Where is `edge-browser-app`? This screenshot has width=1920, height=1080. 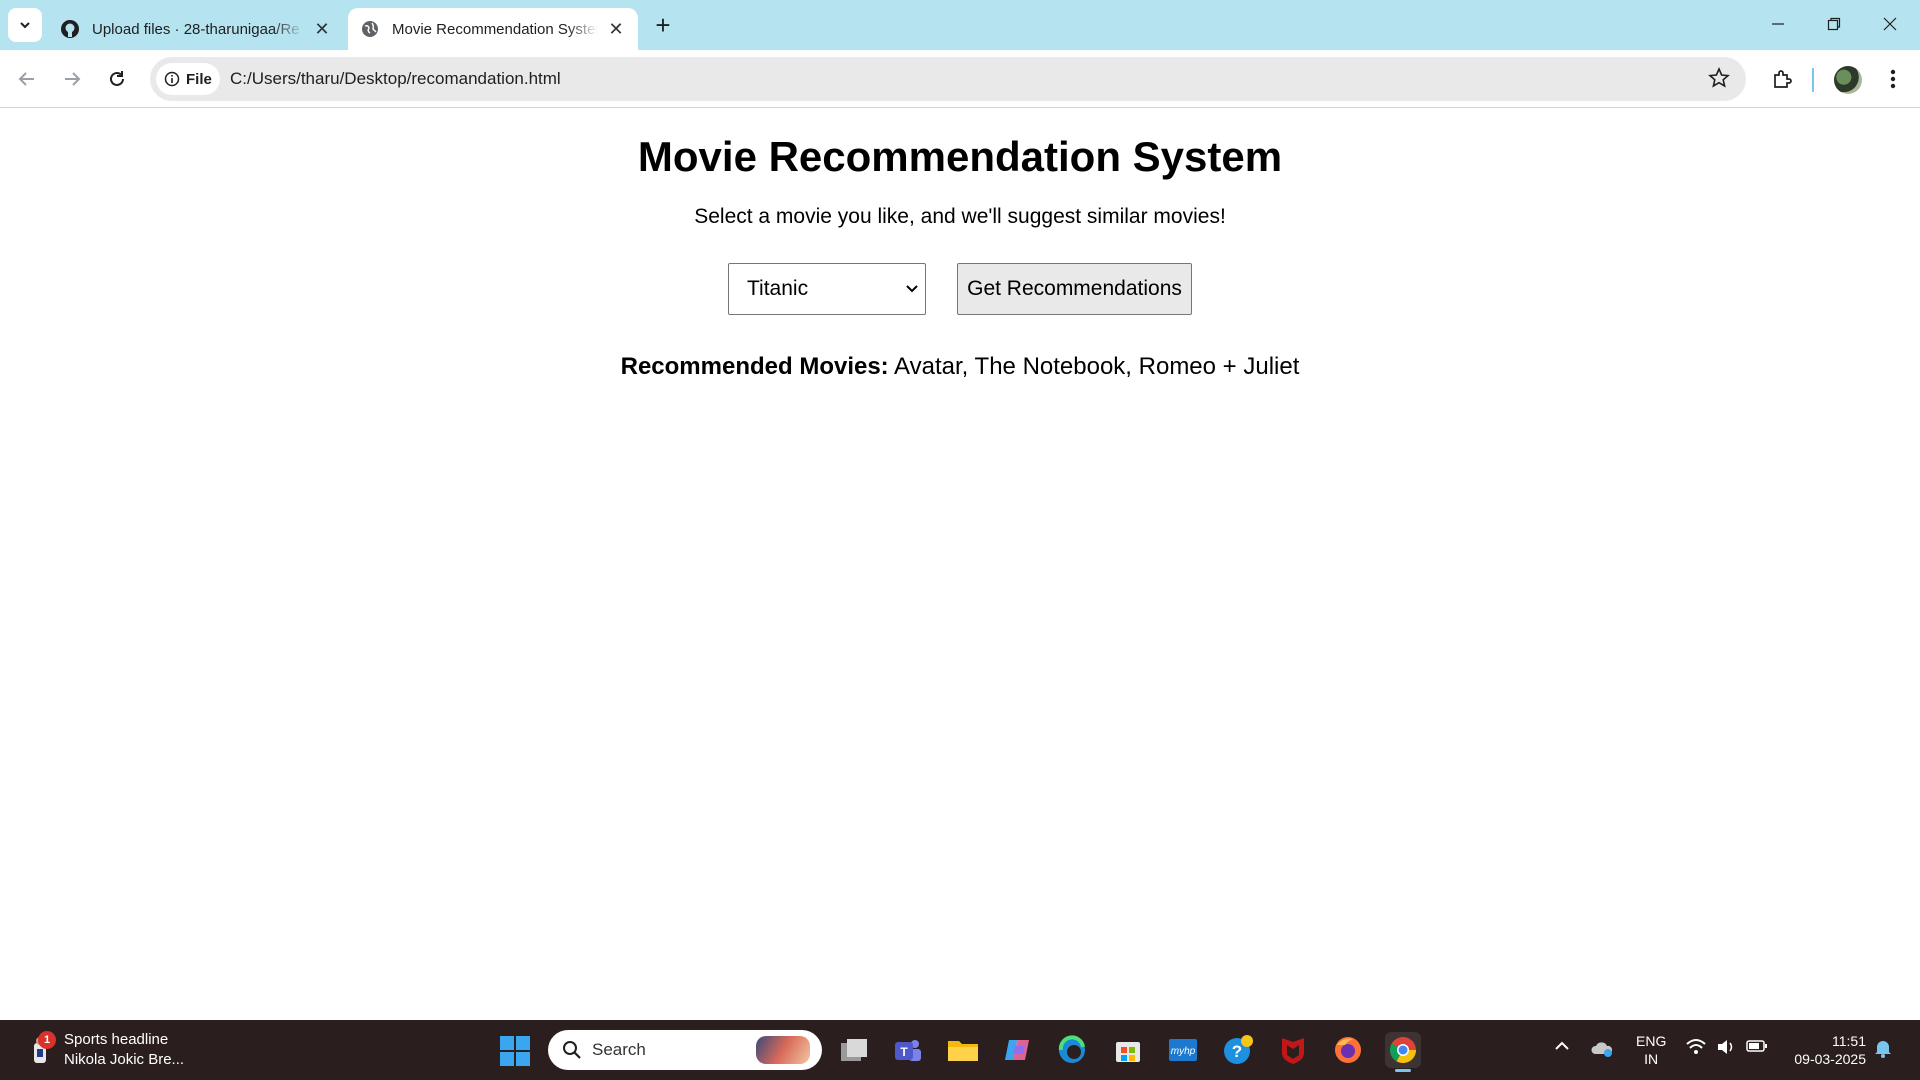 edge-browser-app is located at coordinates (1072, 1050).